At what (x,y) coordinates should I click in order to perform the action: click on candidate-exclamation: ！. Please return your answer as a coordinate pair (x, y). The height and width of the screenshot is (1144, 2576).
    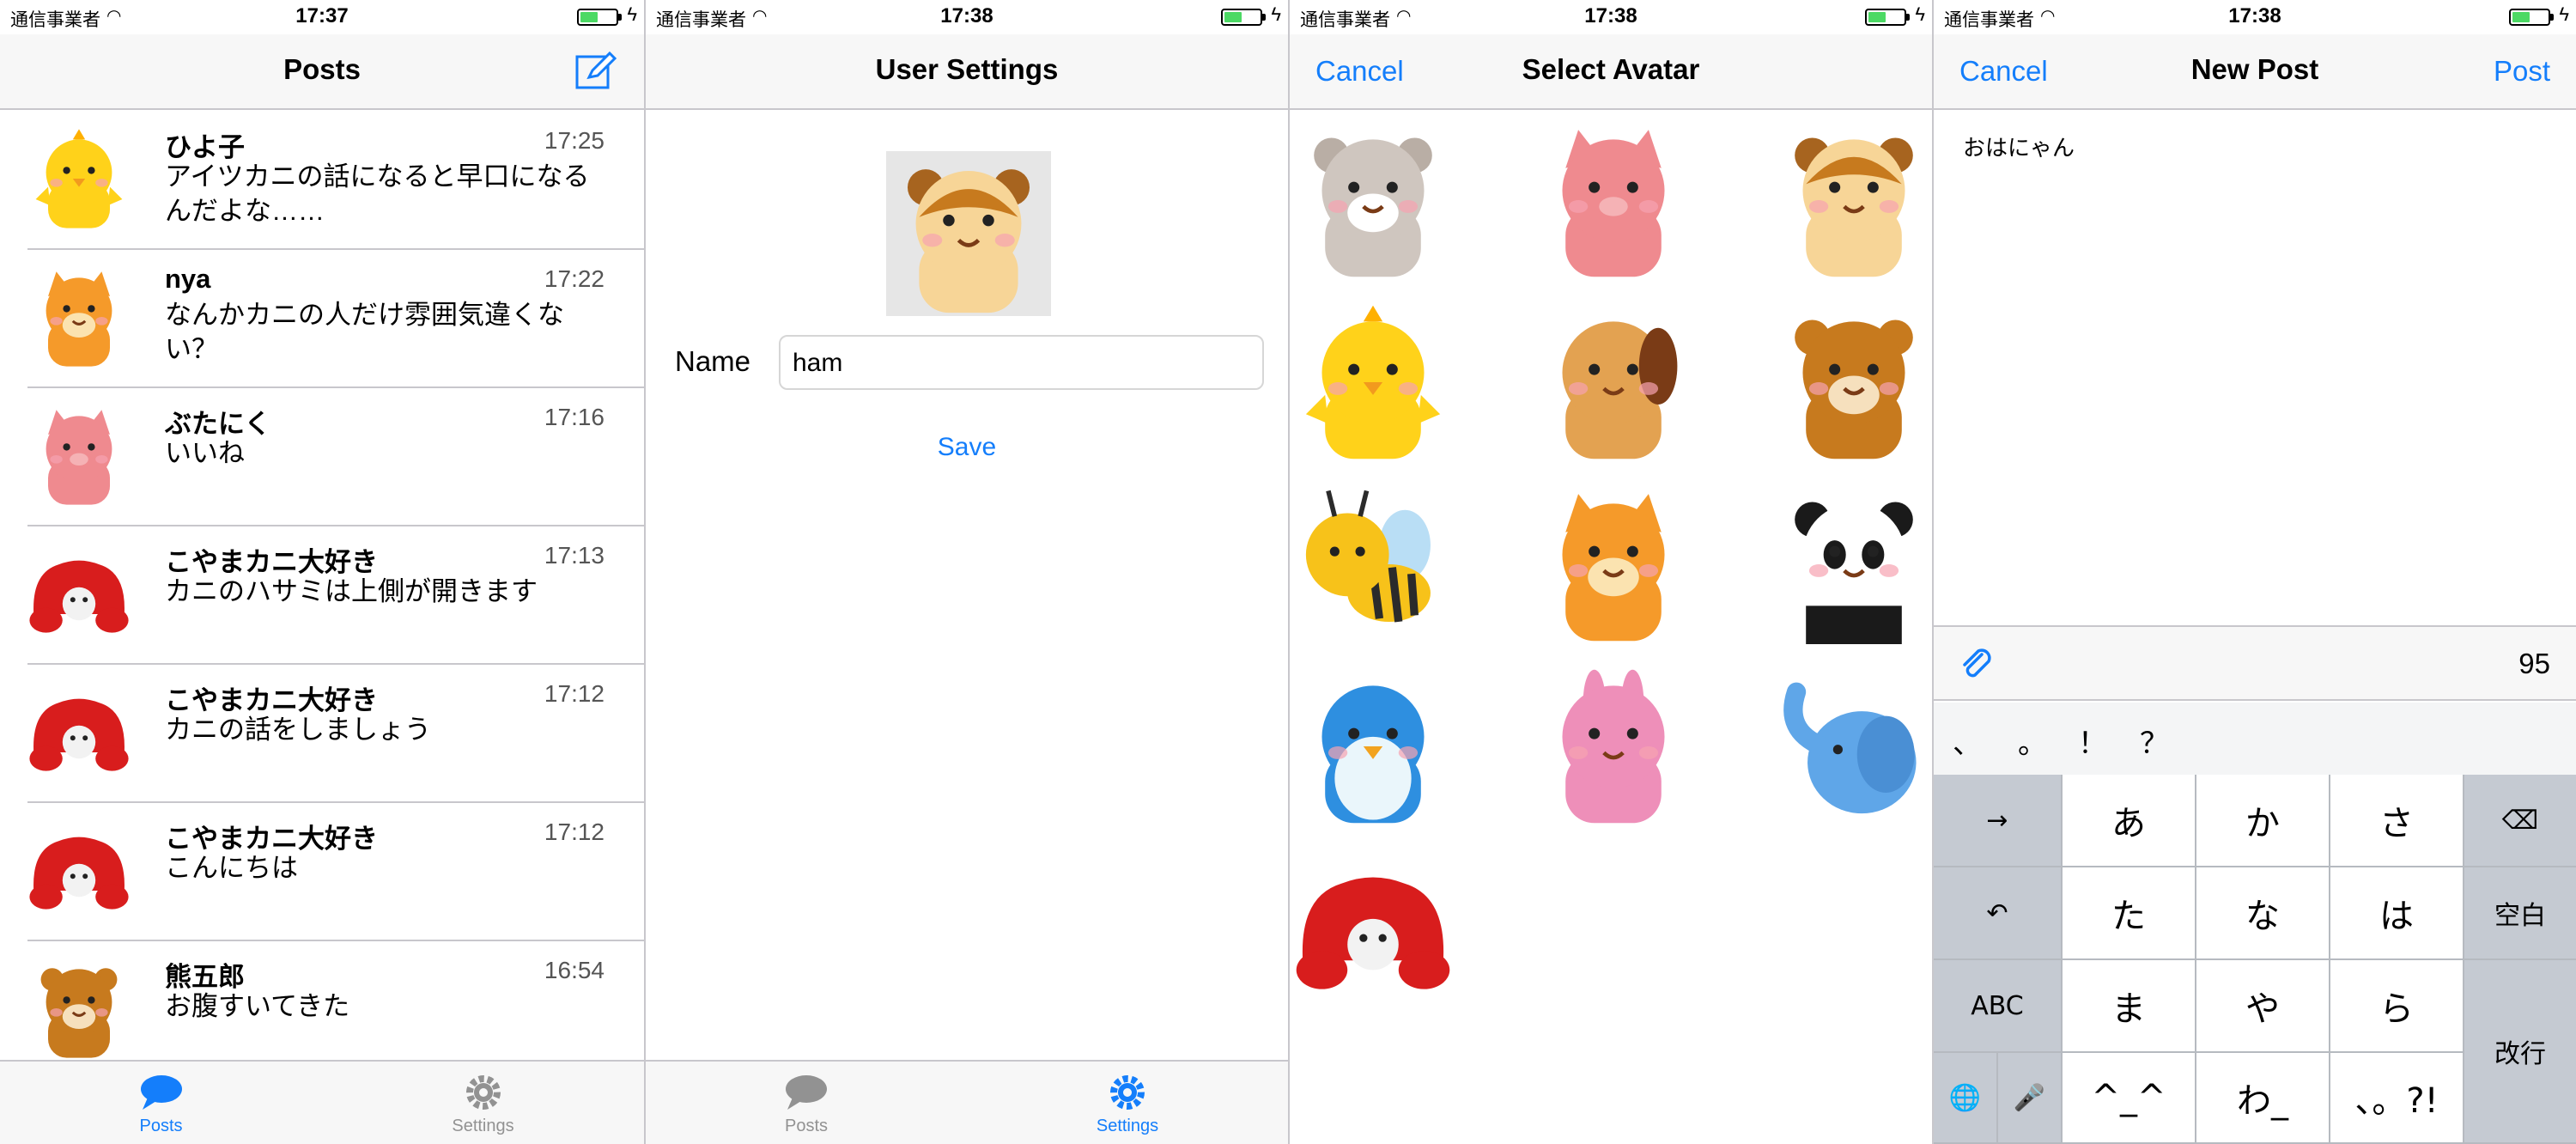
    Looking at the image, I should click on (2092, 741).